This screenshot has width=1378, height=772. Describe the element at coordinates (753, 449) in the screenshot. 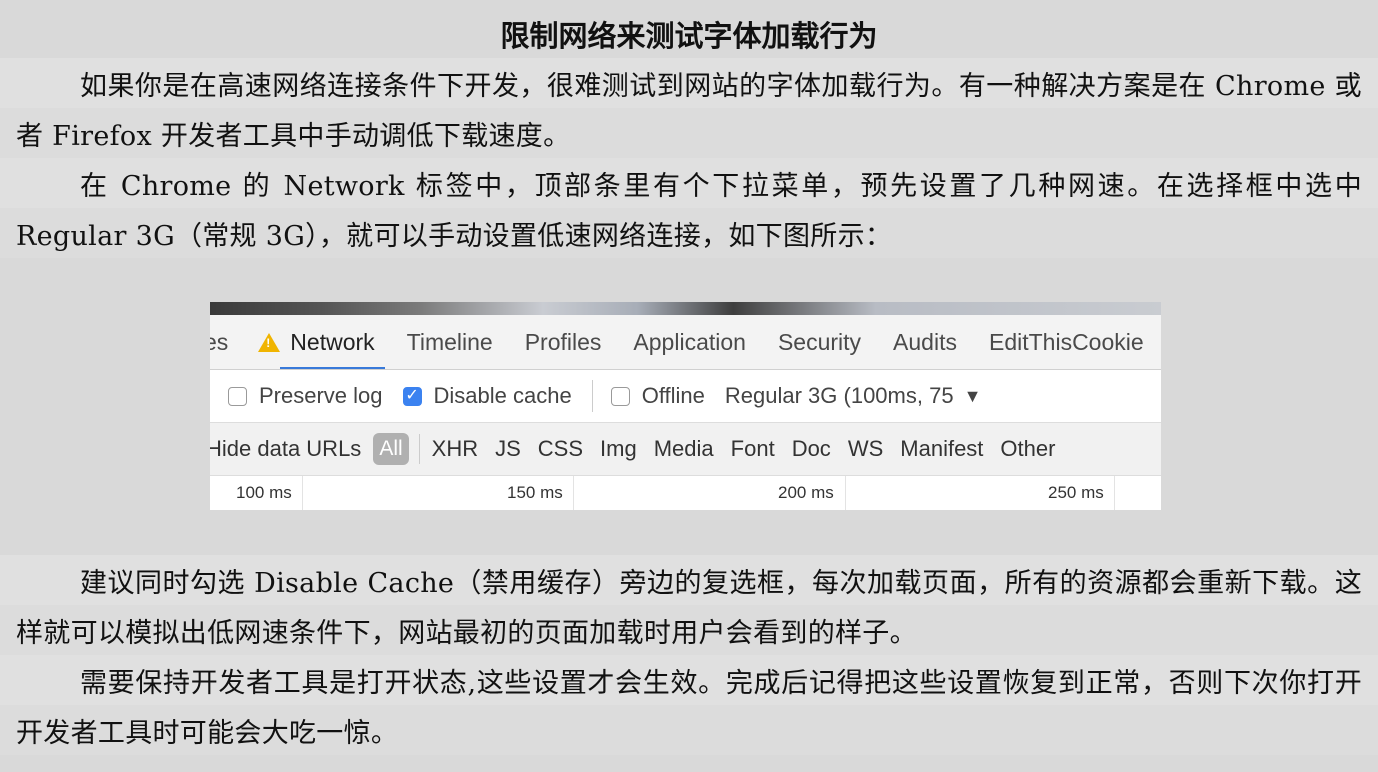

I see `filter-font: Font` at that location.